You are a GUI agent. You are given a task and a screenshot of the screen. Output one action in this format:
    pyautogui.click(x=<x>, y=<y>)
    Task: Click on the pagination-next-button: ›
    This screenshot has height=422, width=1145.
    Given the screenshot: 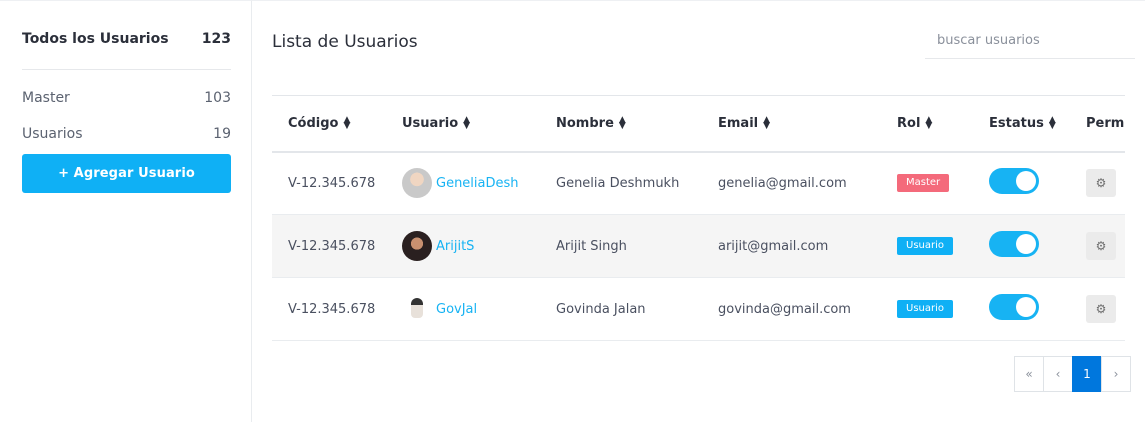 What is the action you would take?
    pyautogui.click(x=1116, y=374)
    